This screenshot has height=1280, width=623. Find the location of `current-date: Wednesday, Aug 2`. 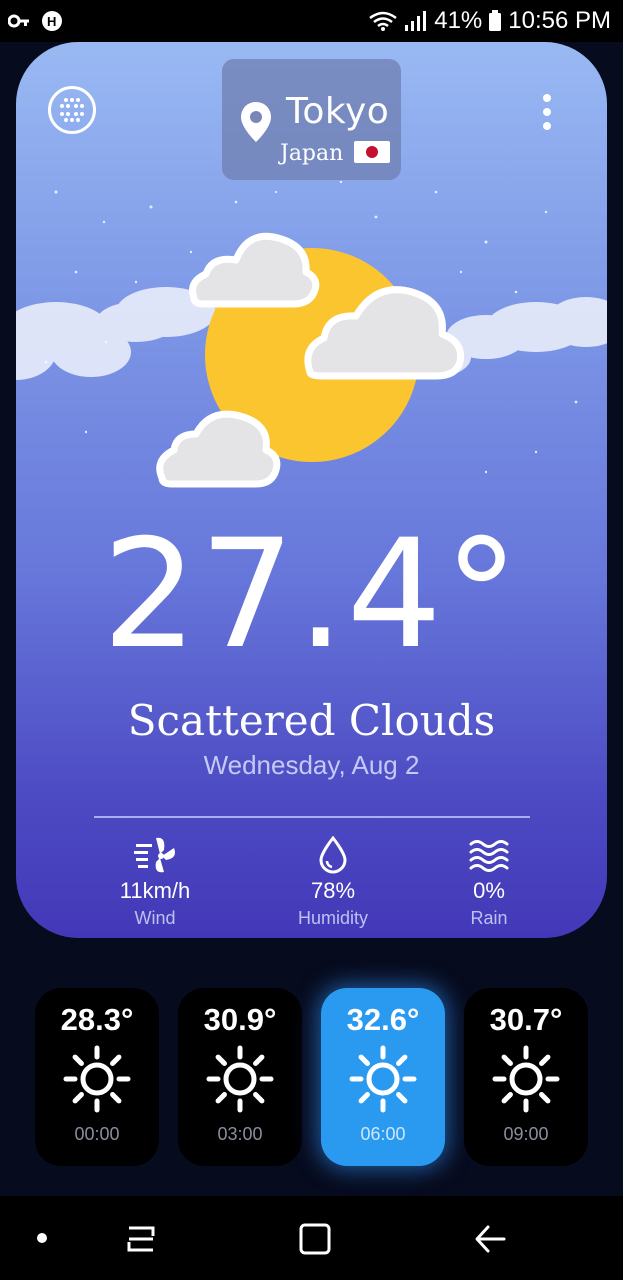

current-date: Wednesday, Aug 2 is located at coordinates (311, 765).